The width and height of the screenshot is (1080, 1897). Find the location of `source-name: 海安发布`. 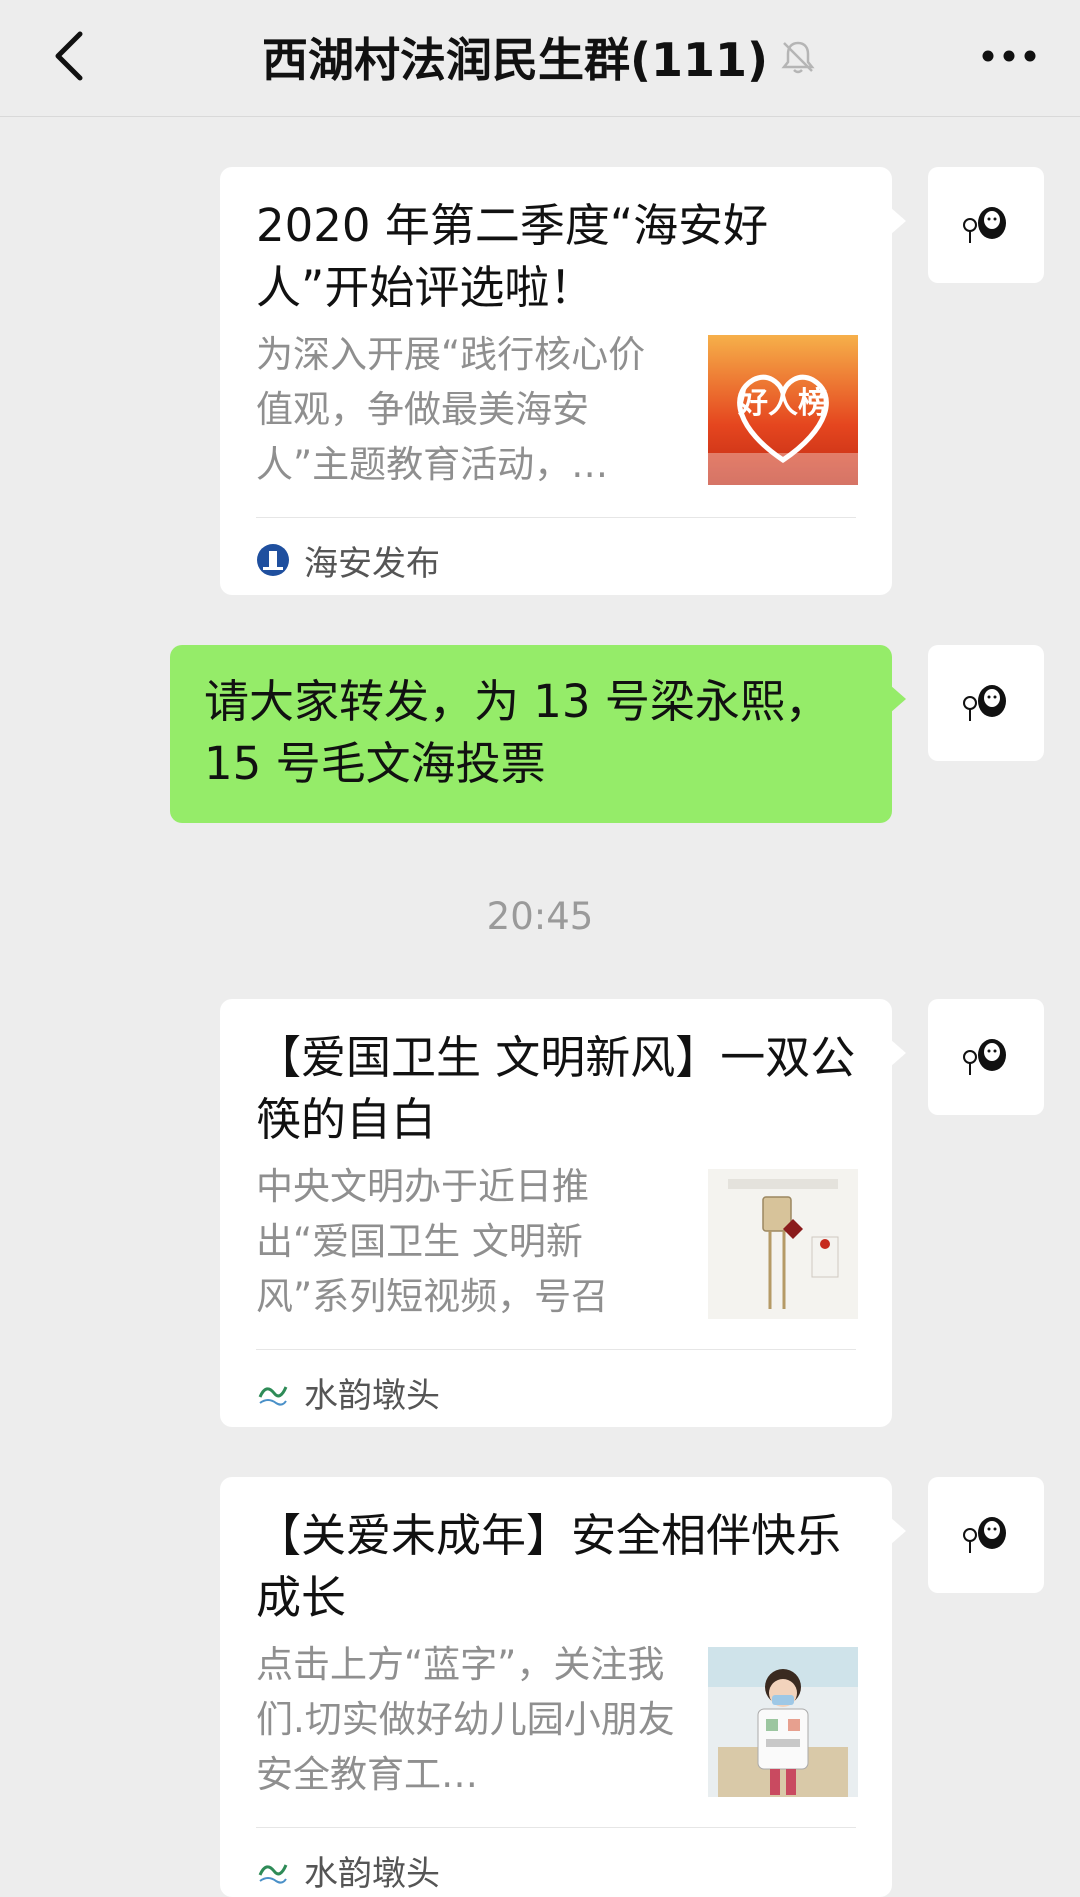

source-name: 海安发布 is located at coordinates (372, 563).